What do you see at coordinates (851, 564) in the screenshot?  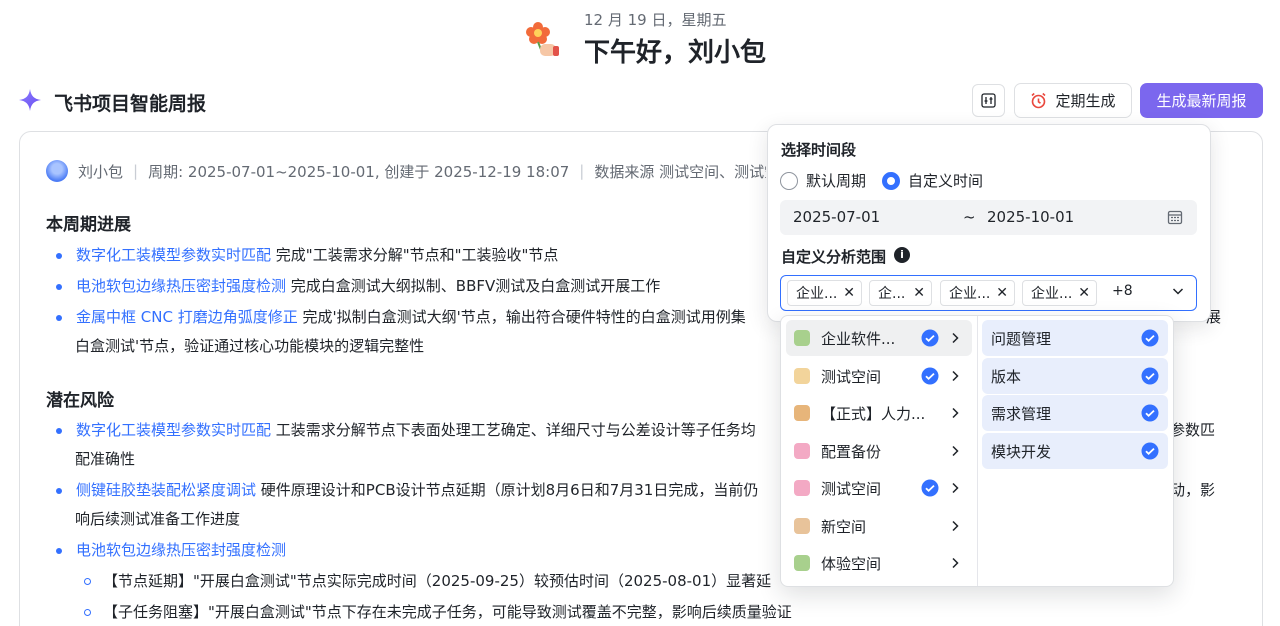 I see `space-label: 体验空间` at bounding box center [851, 564].